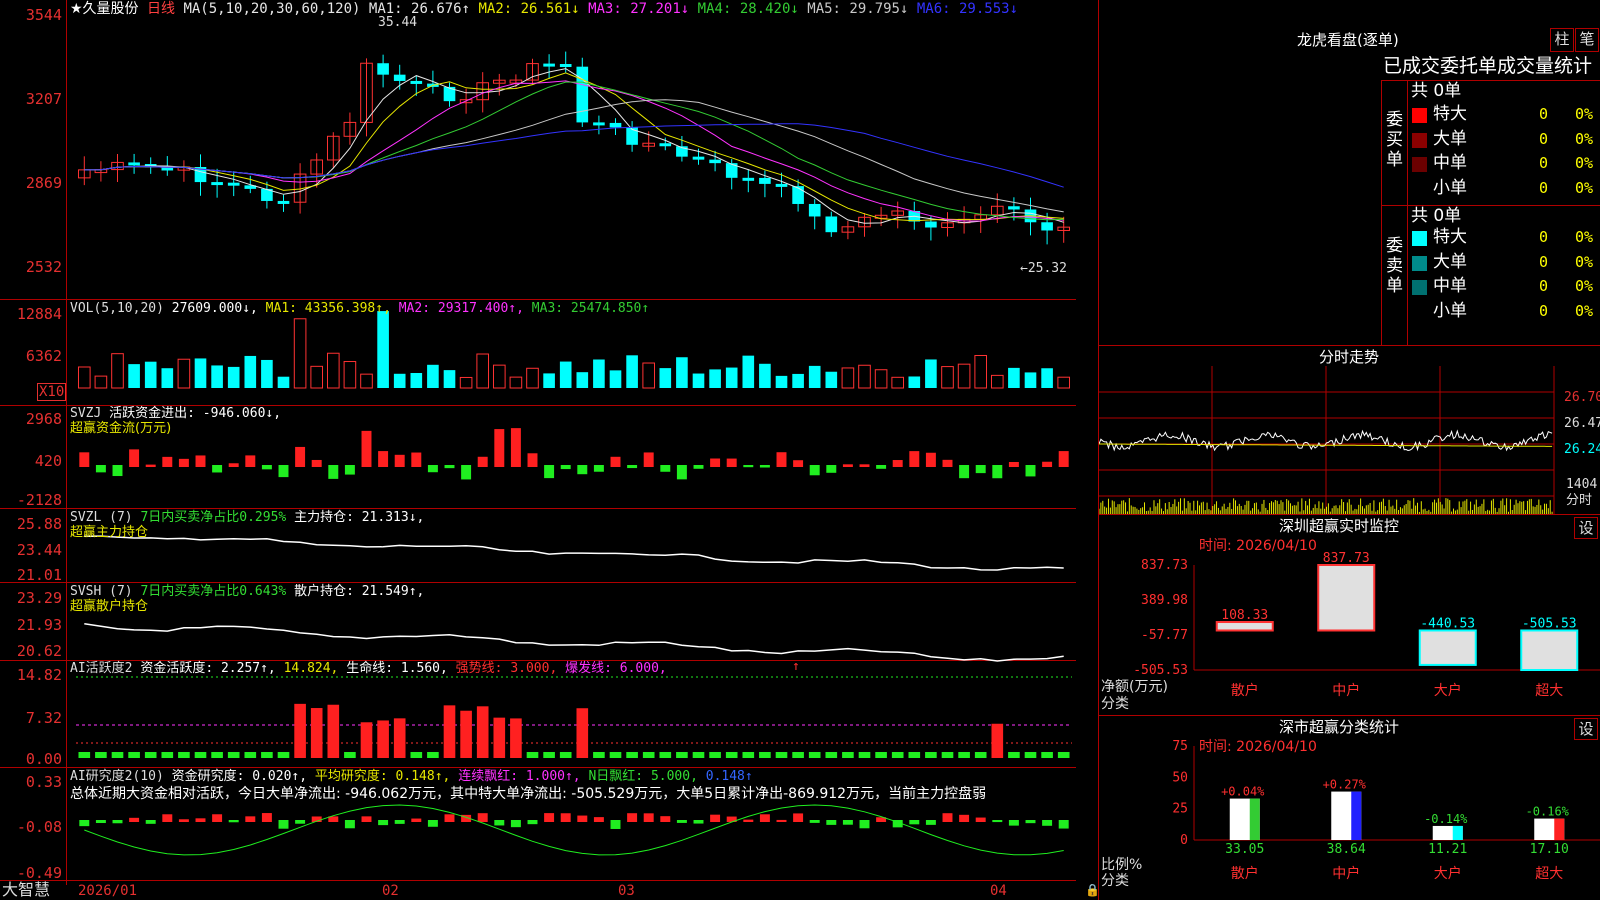 The width and height of the screenshot is (1600, 900). What do you see at coordinates (574, 642) in the screenshot?
I see `svsh-line` at bounding box center [574, 642].